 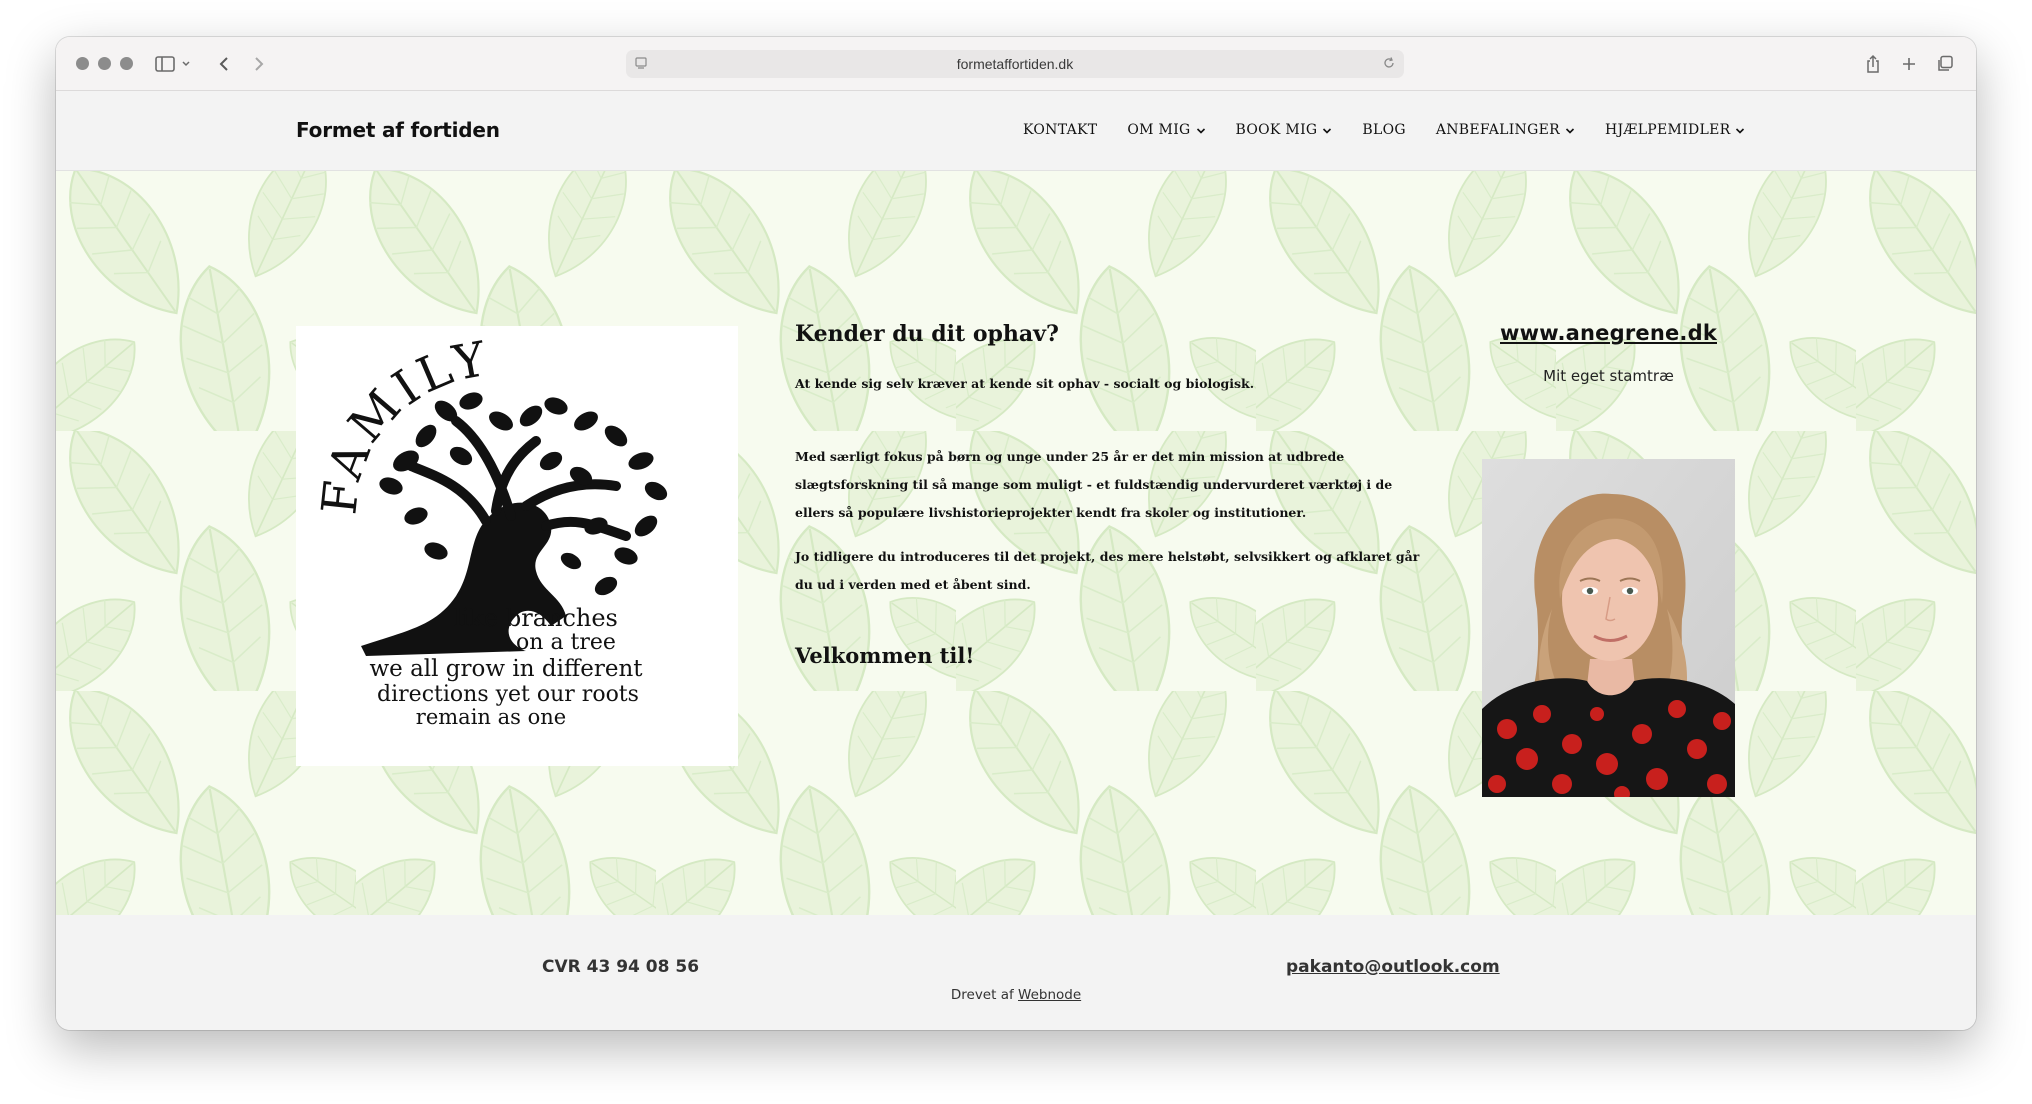 I want to click on close-window-button, so click(x=82, y=63).